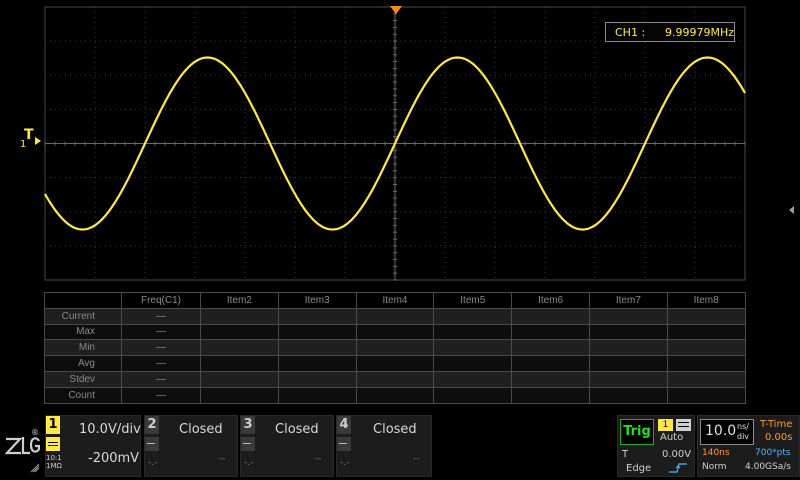  I want to click on measurement-row: Max —, so click(395, 332).